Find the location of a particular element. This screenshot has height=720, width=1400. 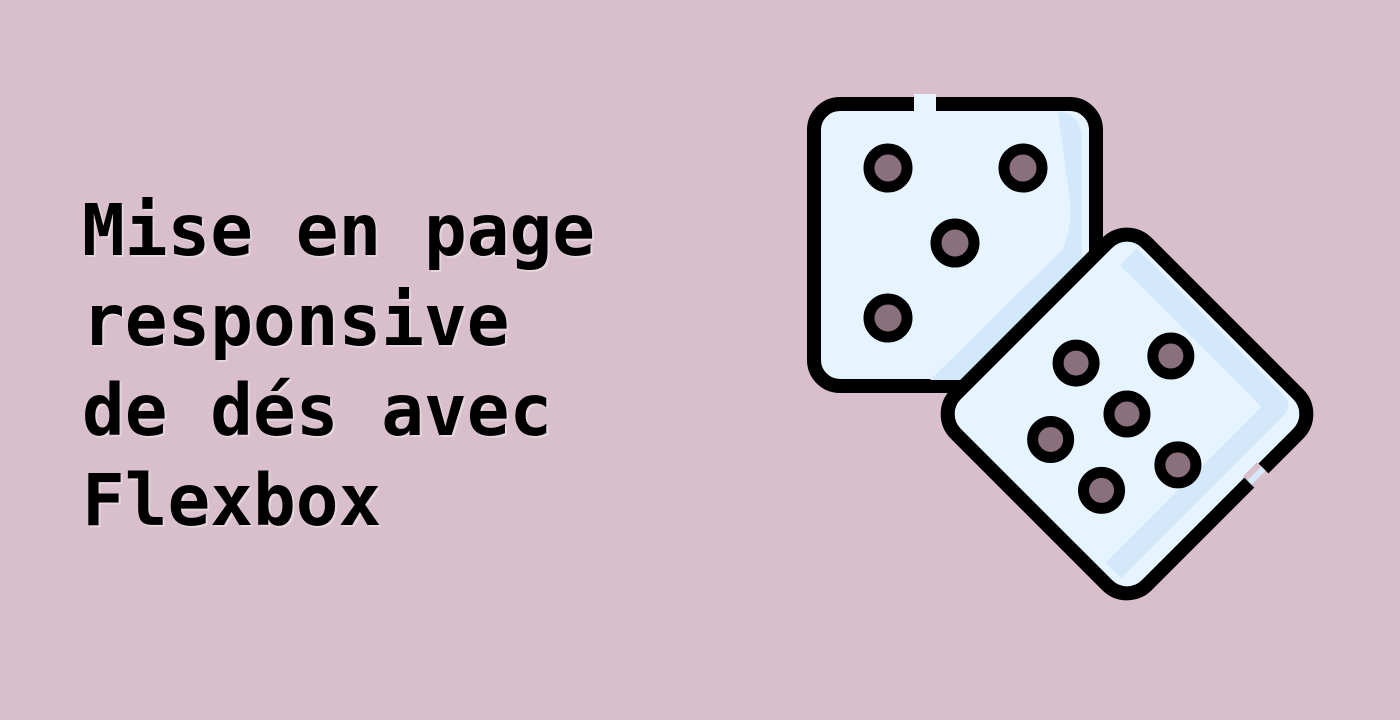

title-line-1: Mise en page is located at coordinates (338, 230).